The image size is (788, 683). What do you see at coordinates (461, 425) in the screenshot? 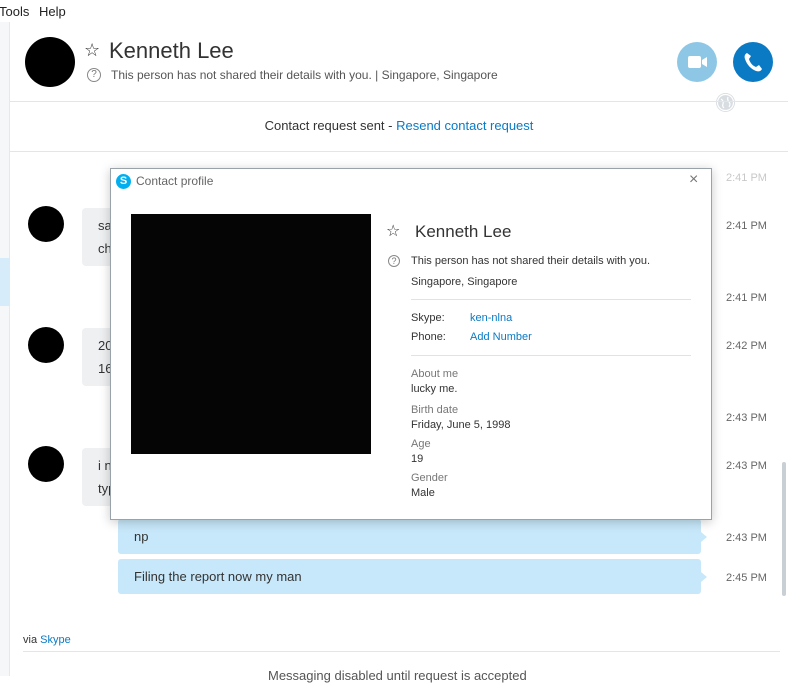
I see `birth-date-value: Friday, June 5, 1998` at bounding box center [461, 425].